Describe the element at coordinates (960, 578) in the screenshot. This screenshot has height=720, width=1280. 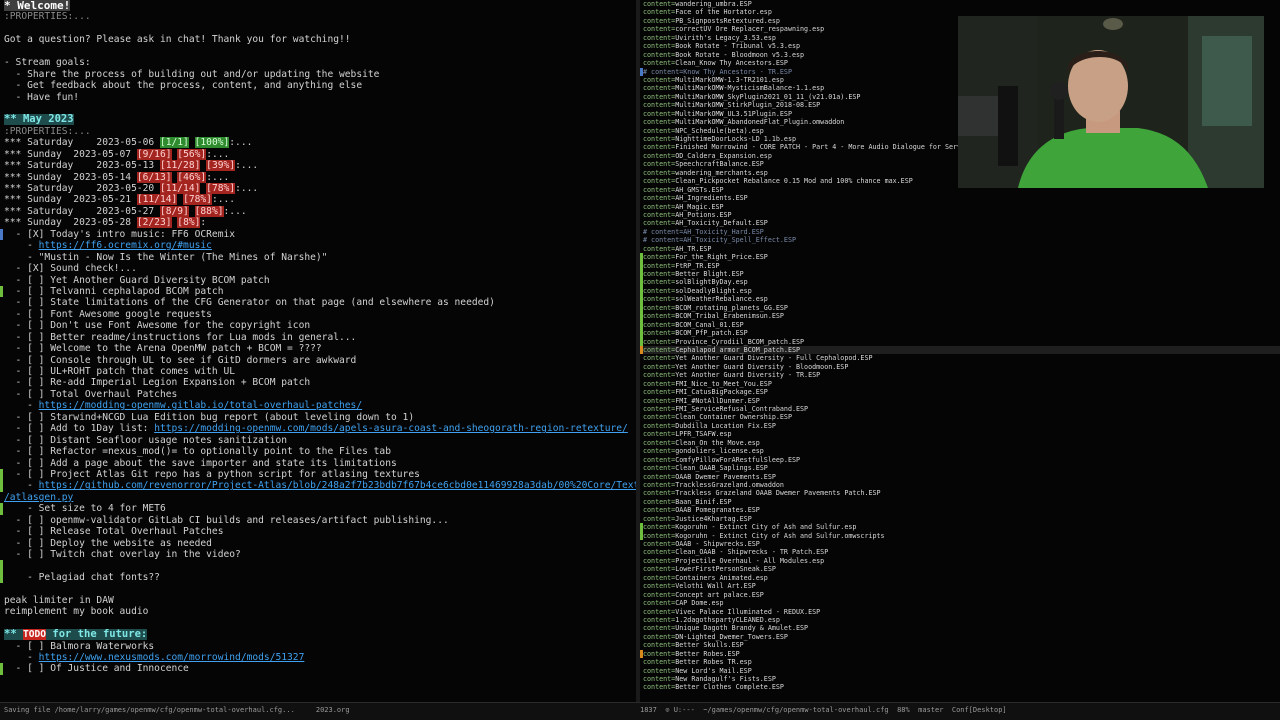
I see `cfg-line: content=Containers Animated.esp` at that location.